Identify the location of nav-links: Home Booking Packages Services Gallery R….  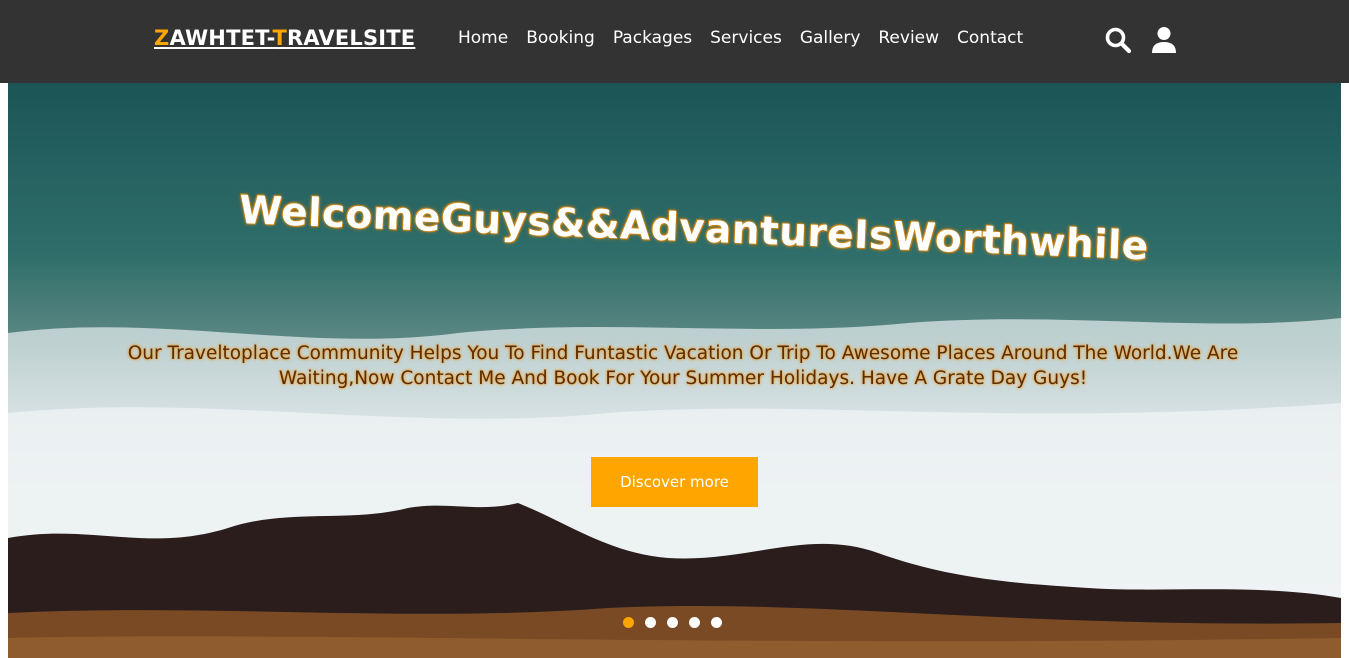
(740, 38).